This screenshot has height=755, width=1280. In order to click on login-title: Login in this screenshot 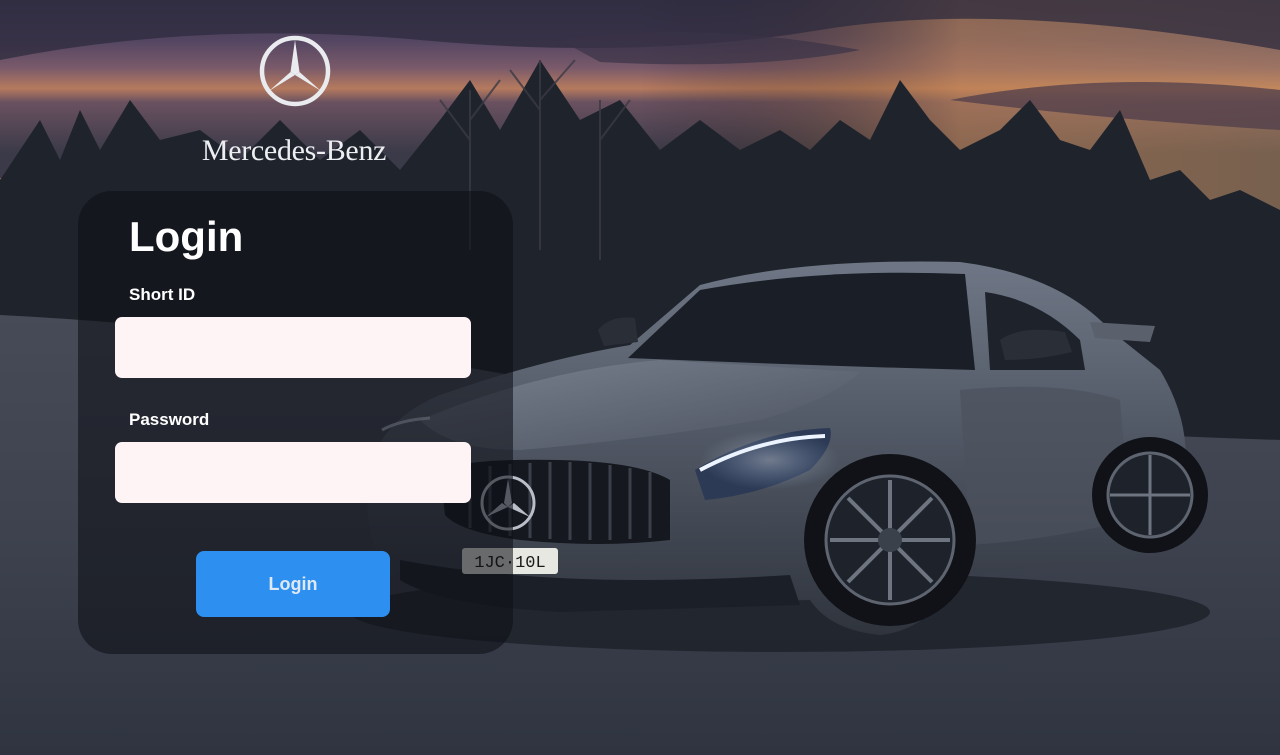, I will do `click(186, 236)`.